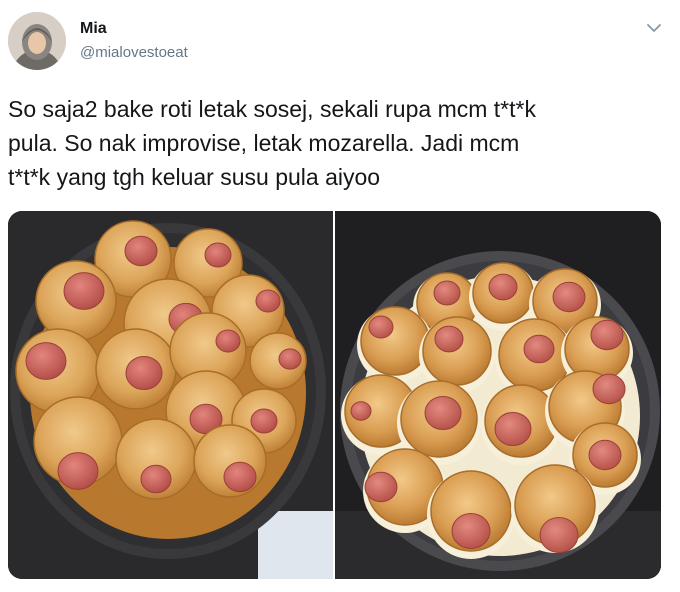 Image resolution: width=680 pixels, height=592 pixels. What do you see at coordinates (134, 52) in the screenshot?
I see `user-handle: @mialovestoeat` at bounding box center [134, 52].